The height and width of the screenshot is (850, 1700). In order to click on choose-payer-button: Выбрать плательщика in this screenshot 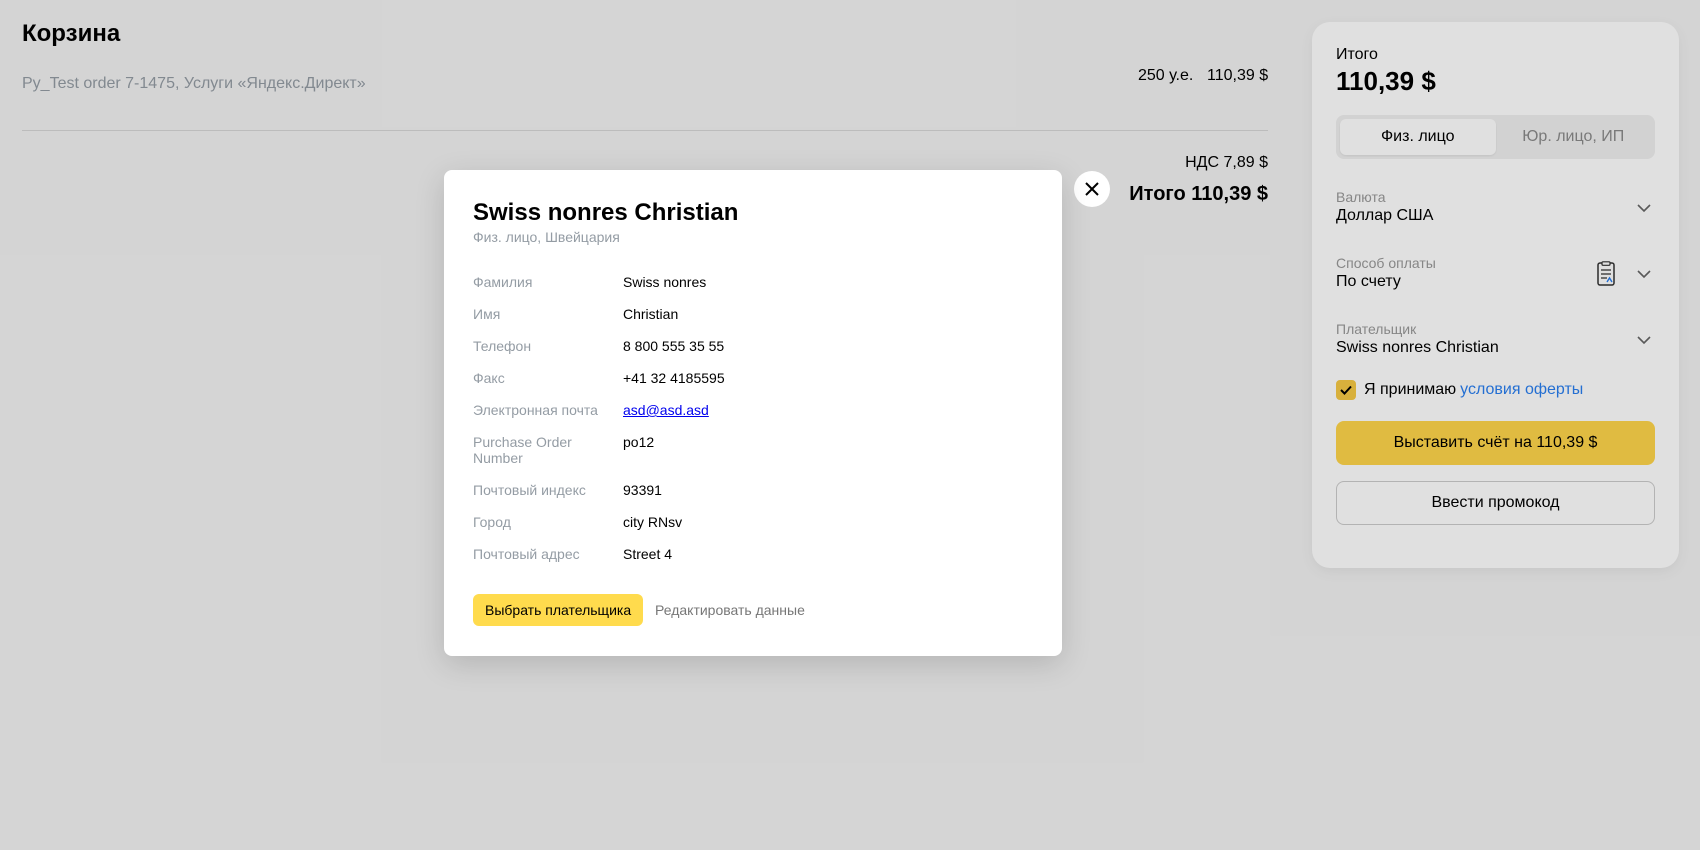, I will do `click(558, 610)`.